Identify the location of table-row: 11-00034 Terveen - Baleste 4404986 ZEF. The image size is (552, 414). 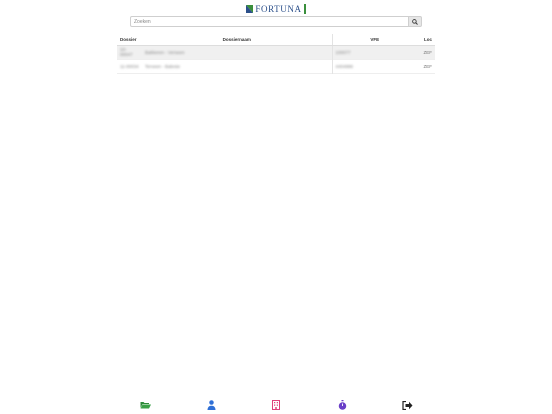
(276, 66).